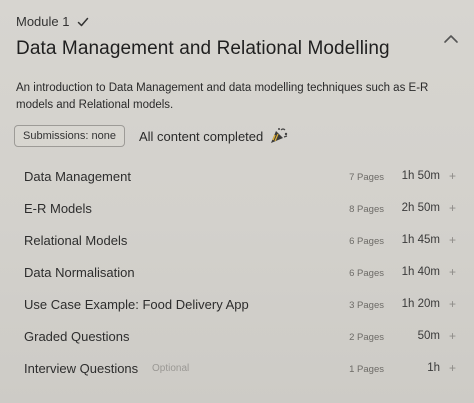  What do you see at coordinates (58, 208) in the screenshot?
I see `item-title: E-R Models` at bounding box center [58, 208].